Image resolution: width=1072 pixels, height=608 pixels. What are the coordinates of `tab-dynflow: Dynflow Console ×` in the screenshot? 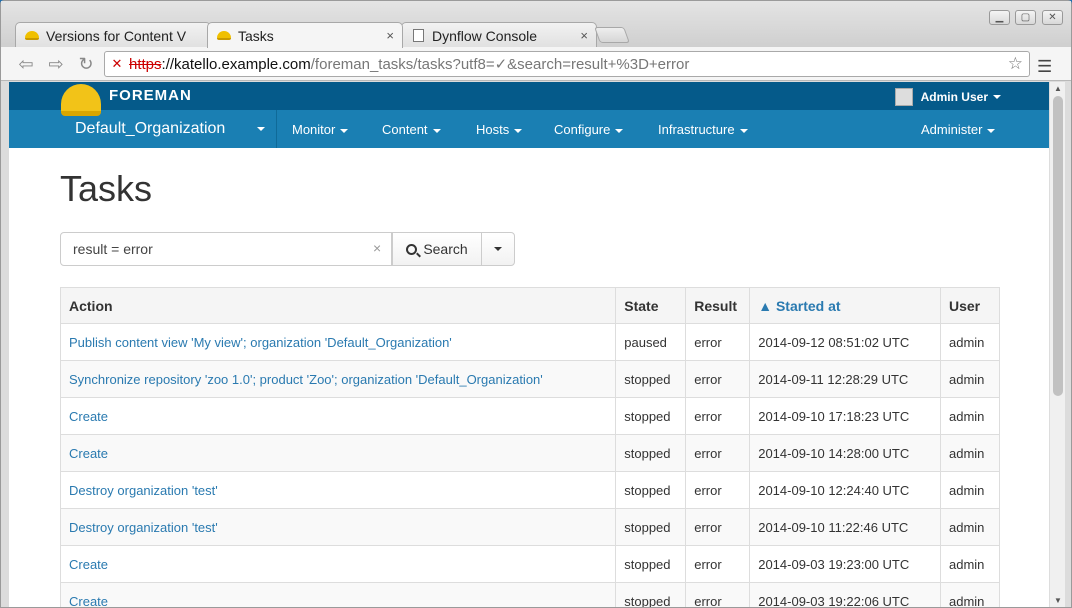 It's located at (499, 35).